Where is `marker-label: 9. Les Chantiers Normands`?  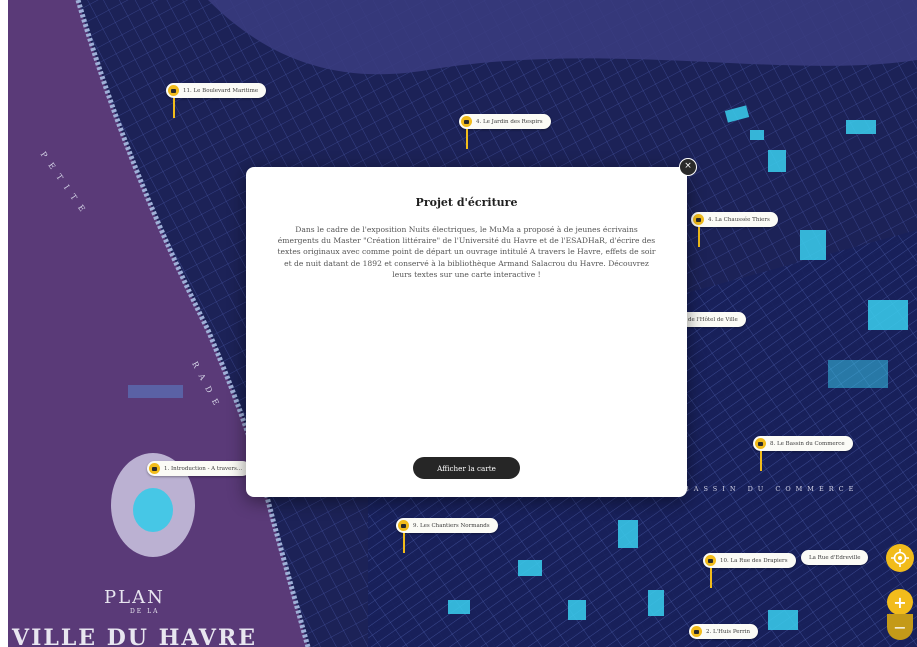
marker-label: 9. Les Chantiers Normands is located at coordinates (451, 525).